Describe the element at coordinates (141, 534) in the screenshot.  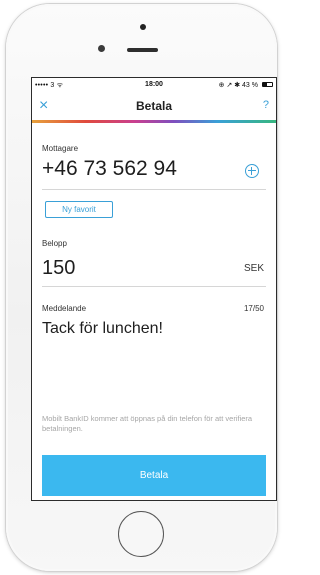
I see `home-button` at that location.